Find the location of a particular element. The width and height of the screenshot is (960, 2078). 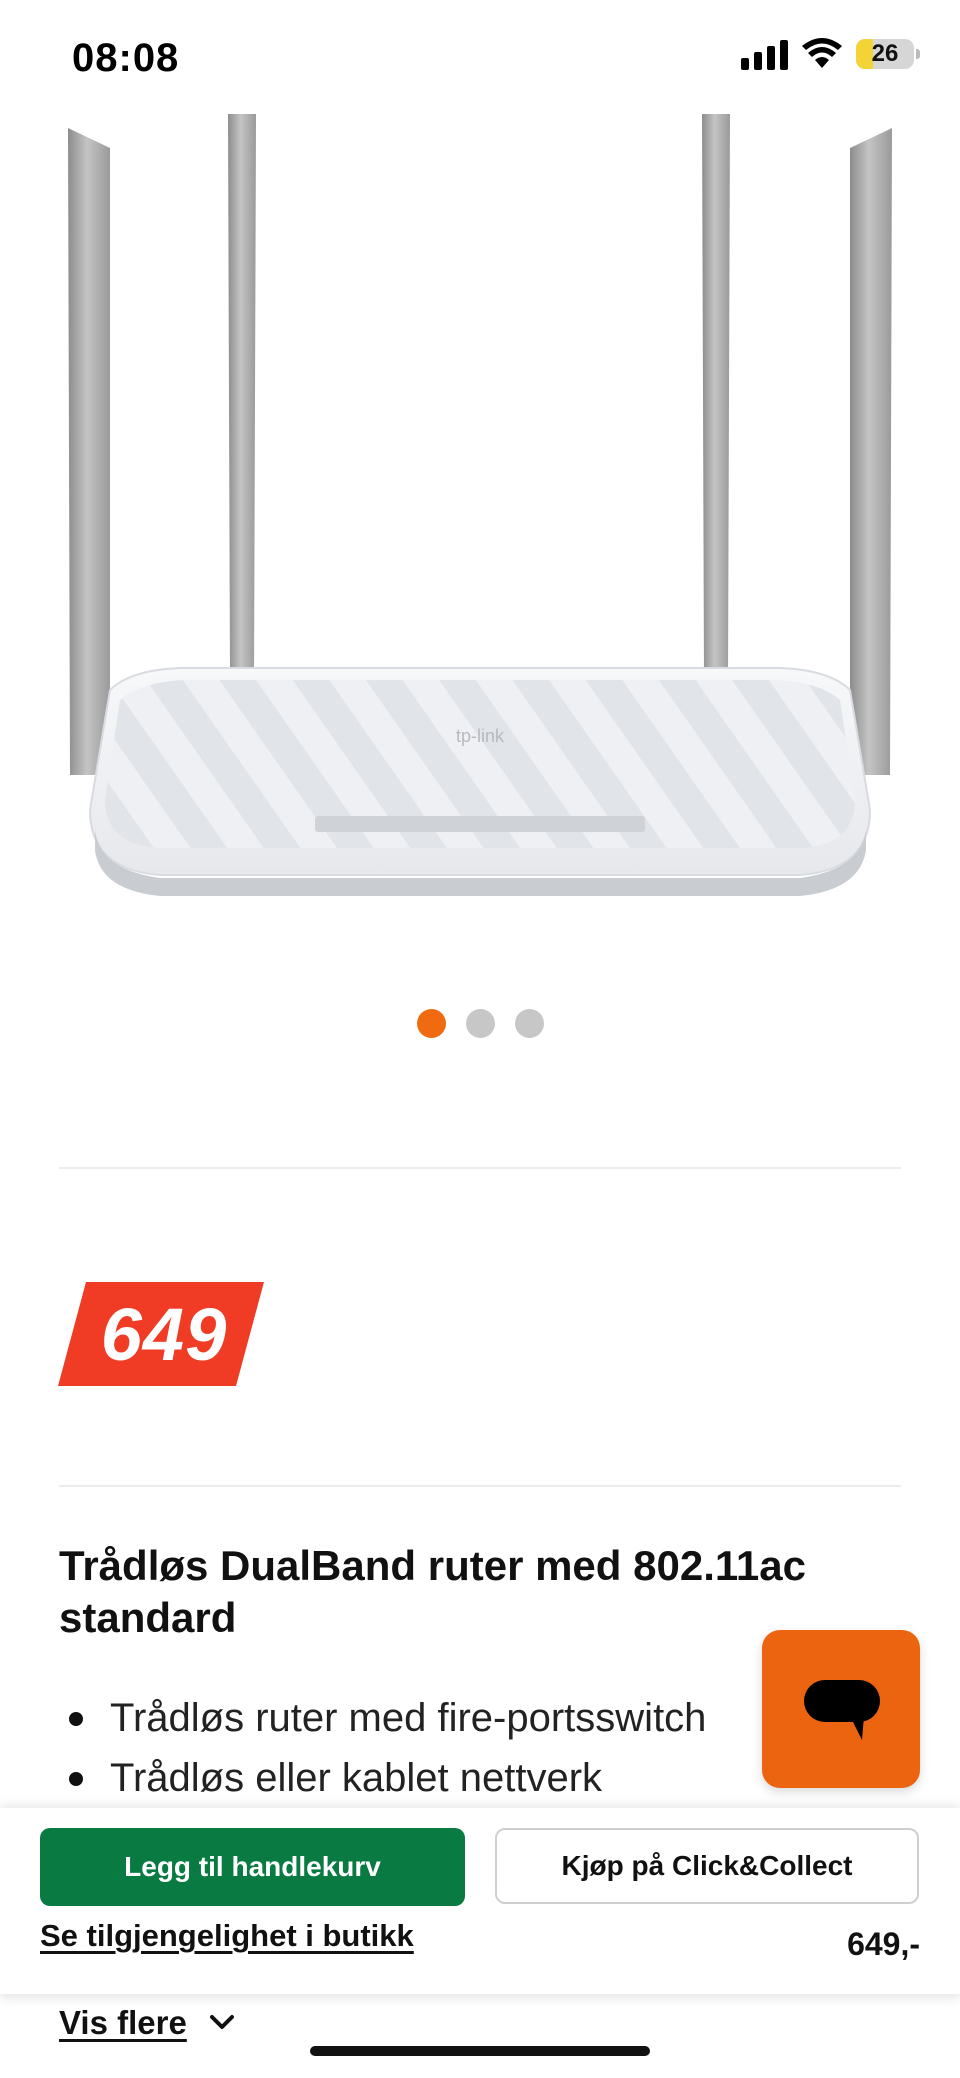

battery-icon: 26 is located at coordinates (888, 54).